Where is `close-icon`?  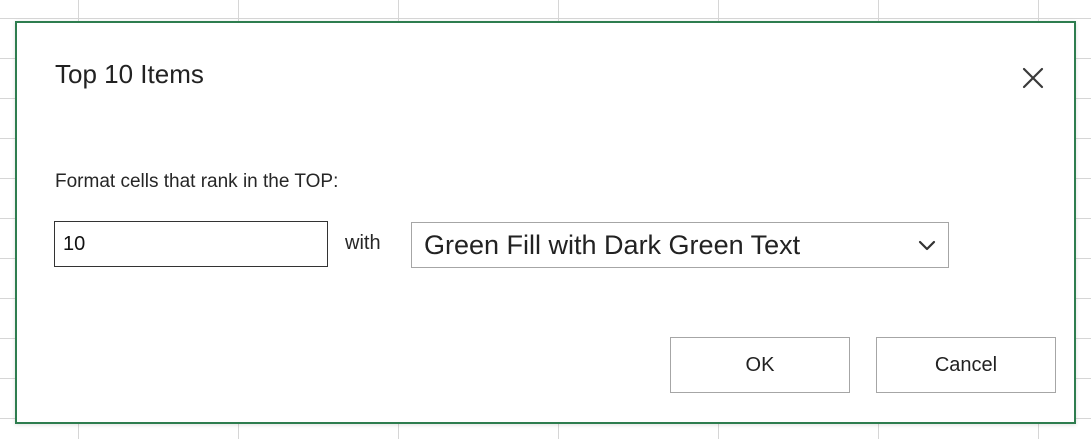 close-icon is located at coordinates (1033, 78).